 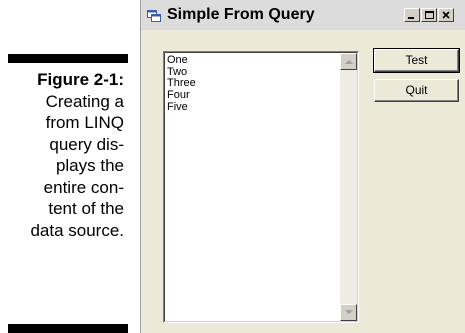 I want to click on caption-line: Creating a, so click(x=84, y=101).